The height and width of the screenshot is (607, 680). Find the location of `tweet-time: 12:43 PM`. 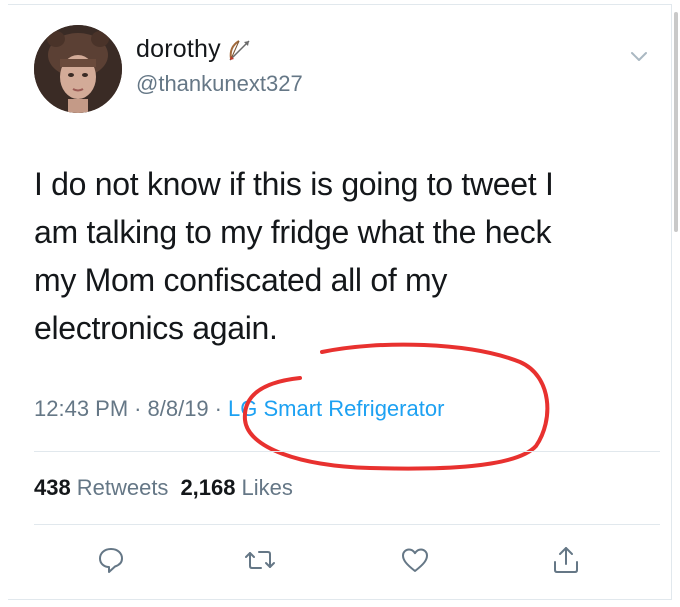

tweet-time: 12:43 PM is located at coordinates (81, 408).